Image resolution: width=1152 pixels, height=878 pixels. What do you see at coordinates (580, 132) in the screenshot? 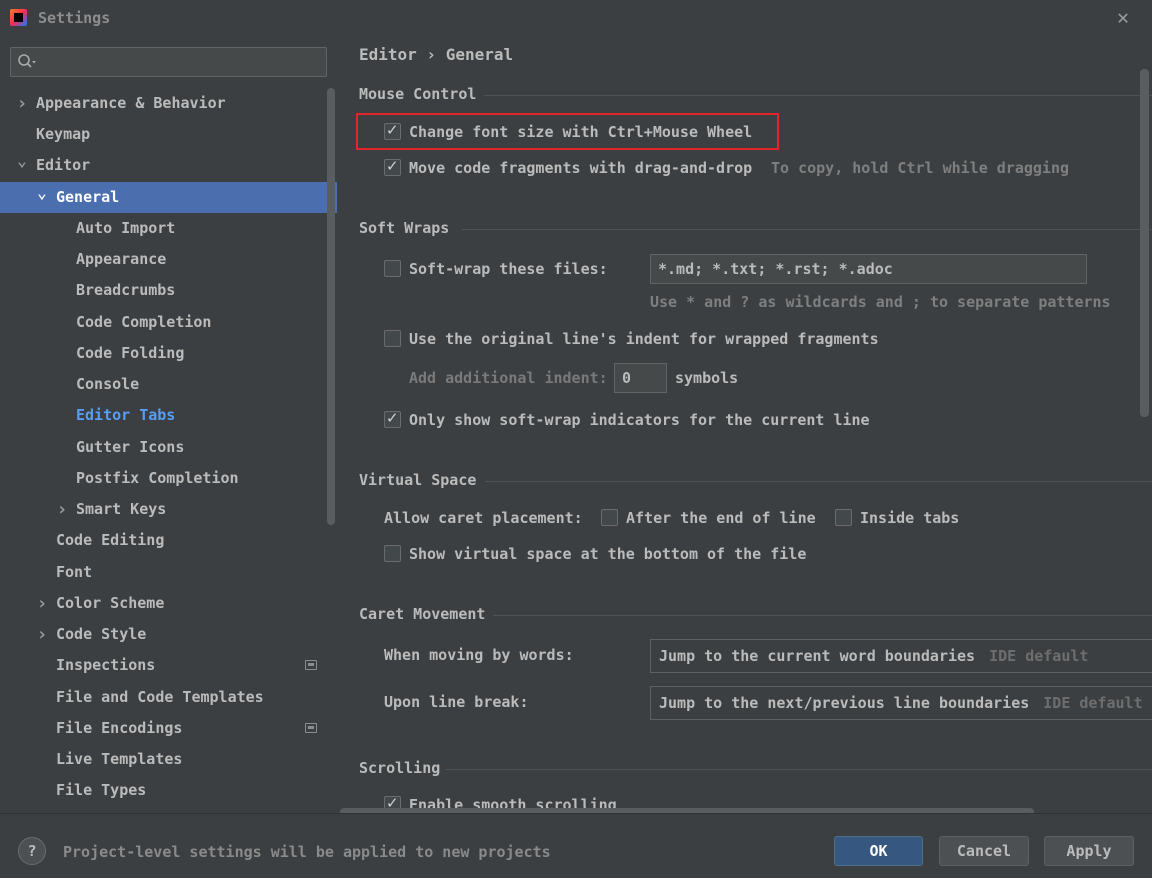
I see `change-font-size-label: Change font size with Ctrl+Mouse Wheel` at bounding box center [580, 132].